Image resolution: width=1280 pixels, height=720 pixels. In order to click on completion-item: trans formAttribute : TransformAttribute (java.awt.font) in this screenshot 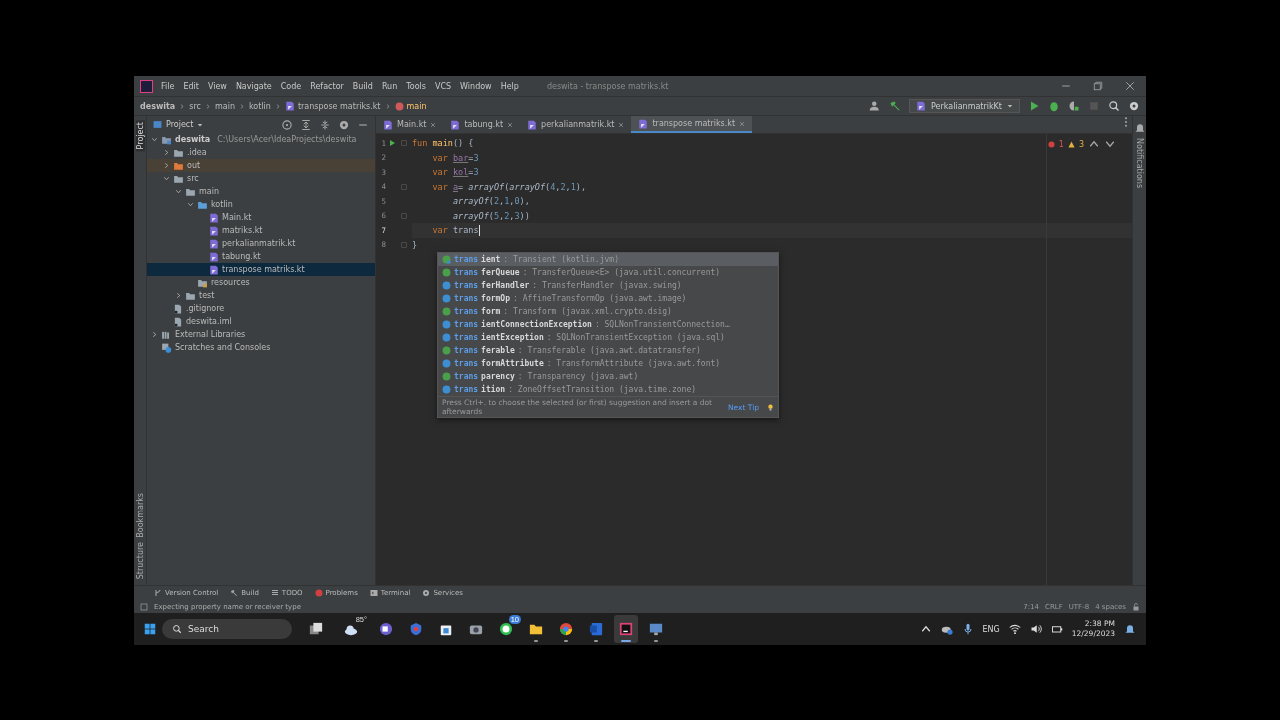, I will do `click(608, 363)`.